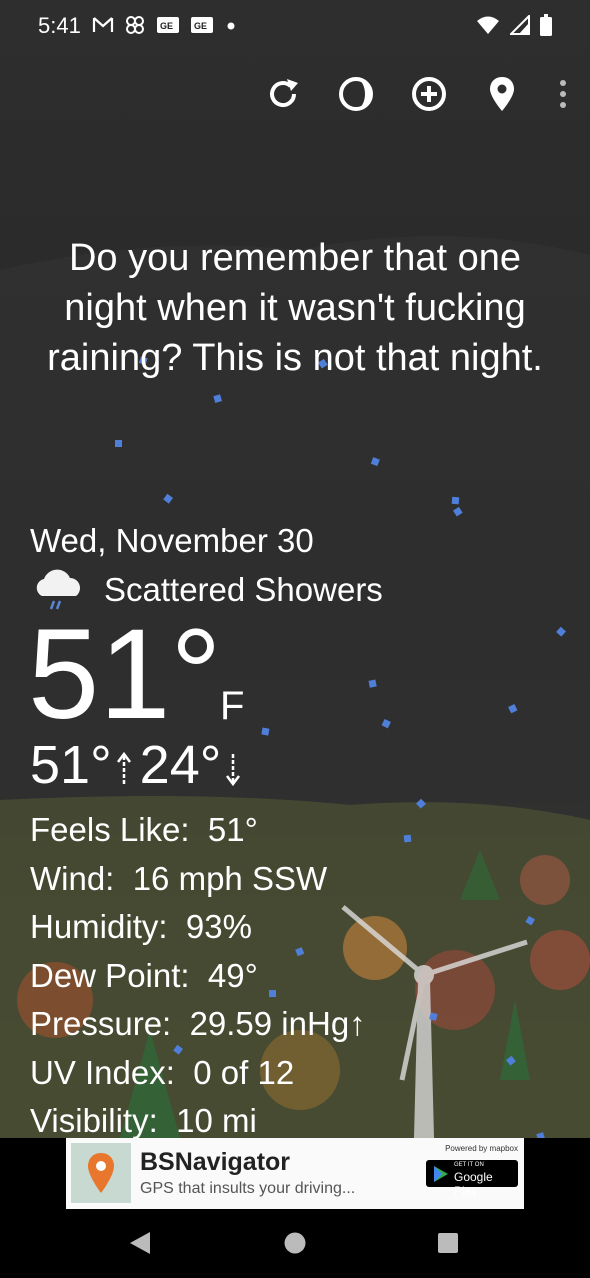 The image size is (590, 1278). I want to click on home-button, so click(295, 1245).